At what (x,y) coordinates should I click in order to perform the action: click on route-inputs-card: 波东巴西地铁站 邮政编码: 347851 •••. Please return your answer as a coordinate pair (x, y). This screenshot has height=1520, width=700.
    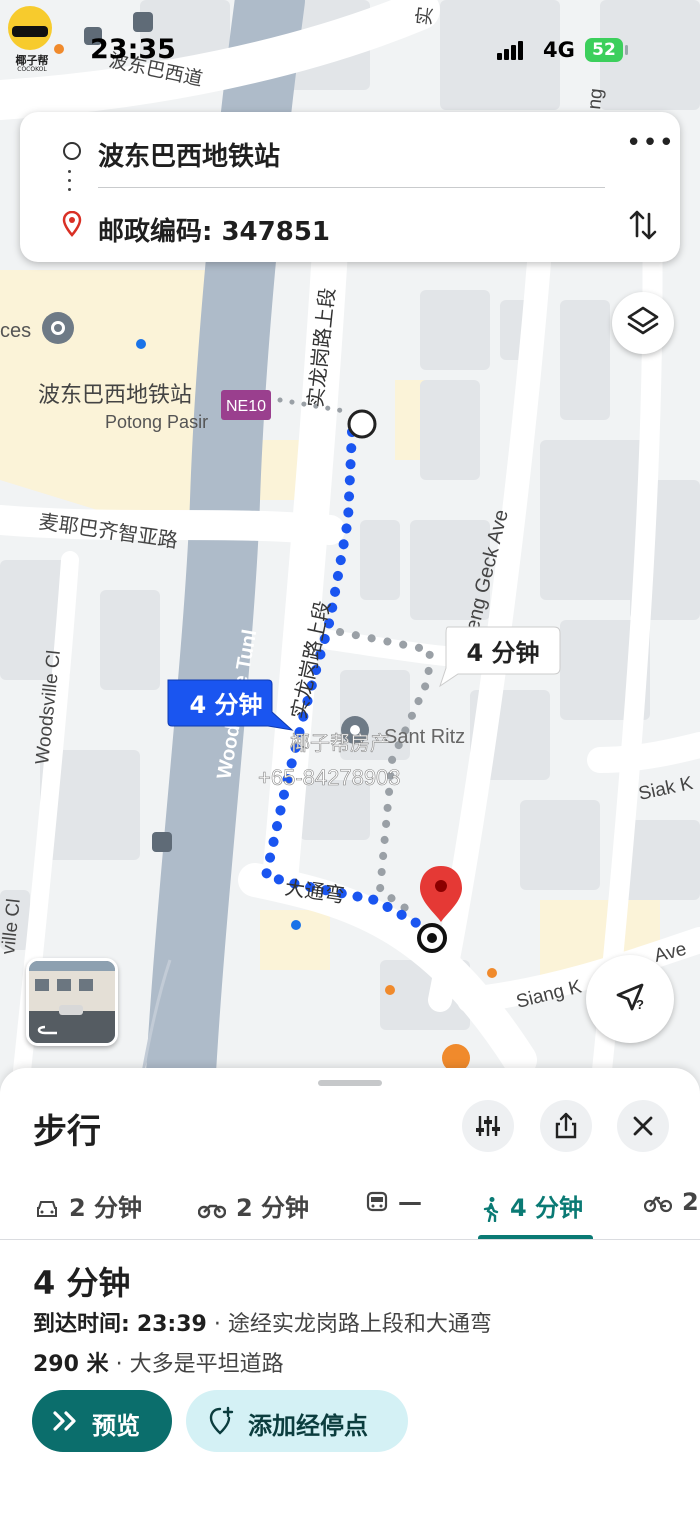
    Looking at the image, I should click on (350, 187).